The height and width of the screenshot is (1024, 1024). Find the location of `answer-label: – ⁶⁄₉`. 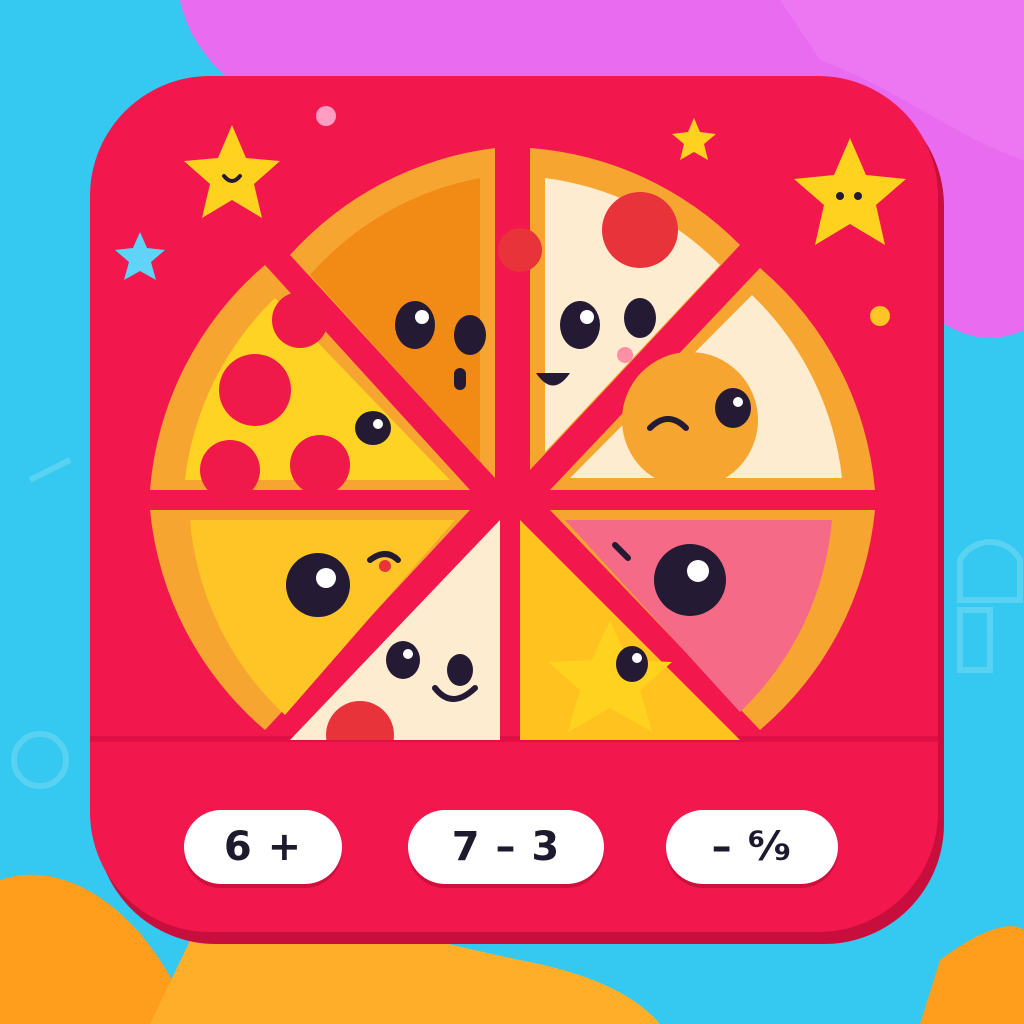

answer-label: – ⁶⁄₉ is located at coordinates (752, 847).